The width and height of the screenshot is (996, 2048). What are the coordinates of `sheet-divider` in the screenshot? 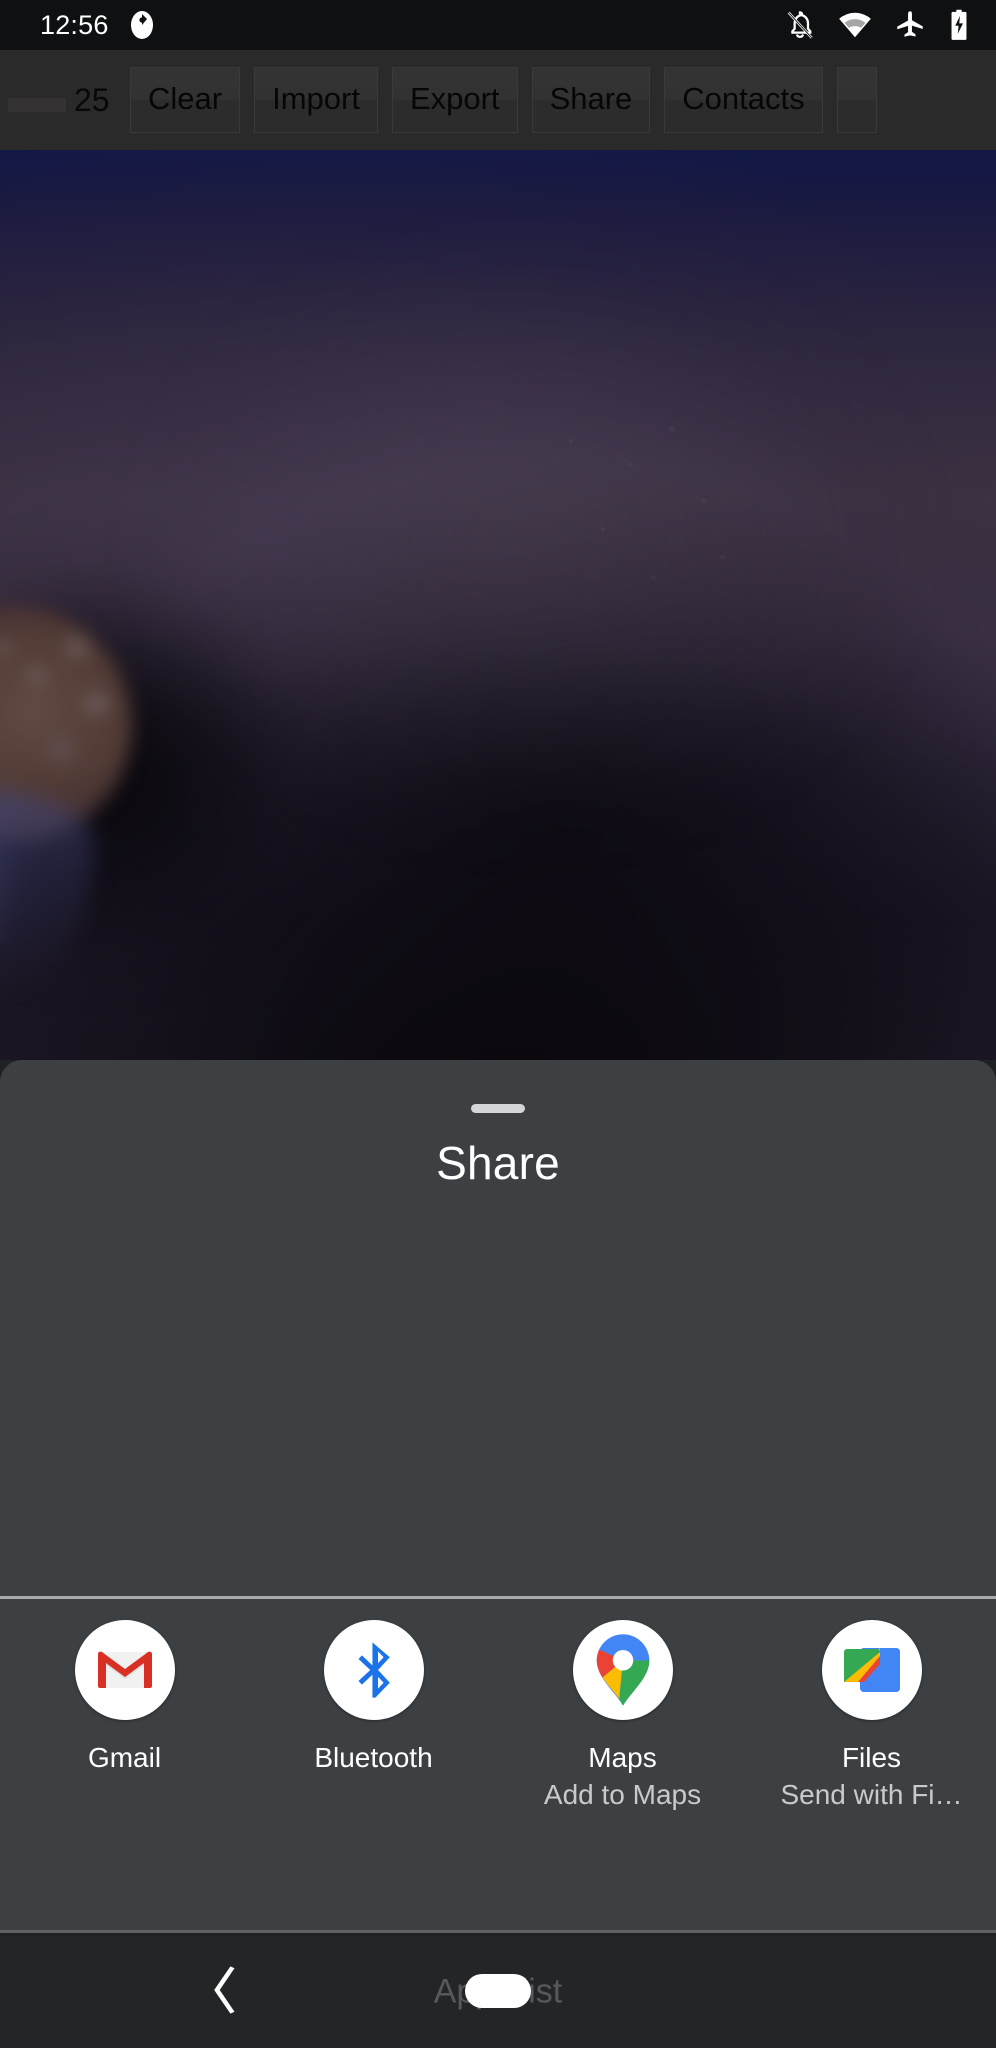 It's located at (498, 1597).